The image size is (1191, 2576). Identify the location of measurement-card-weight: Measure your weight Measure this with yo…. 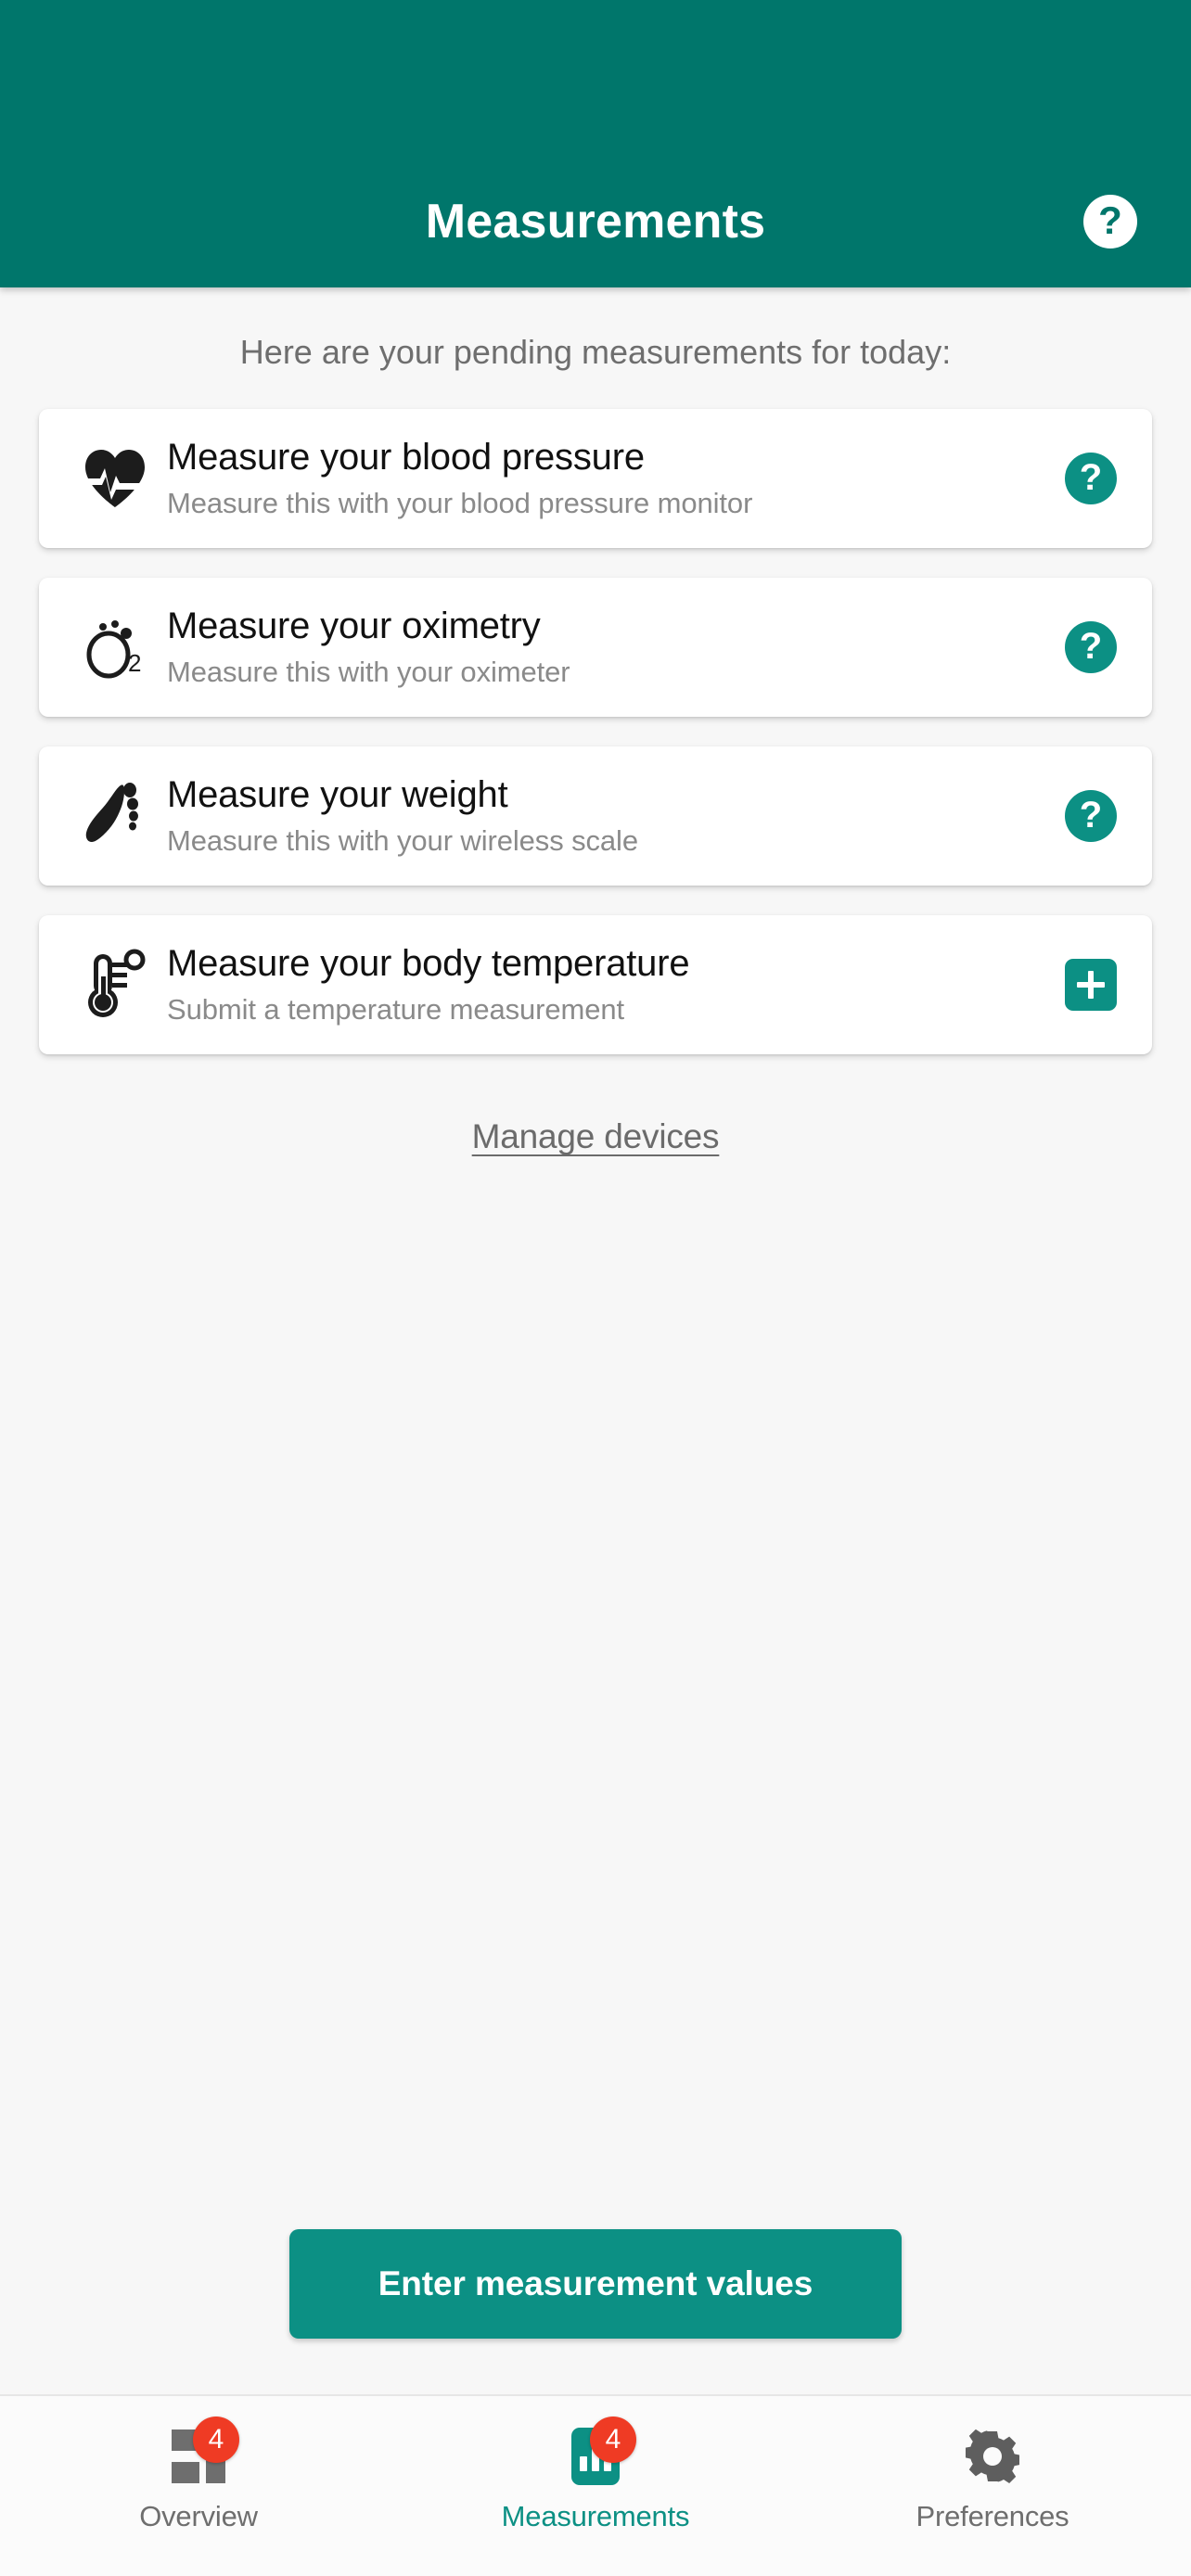
(595, 816).